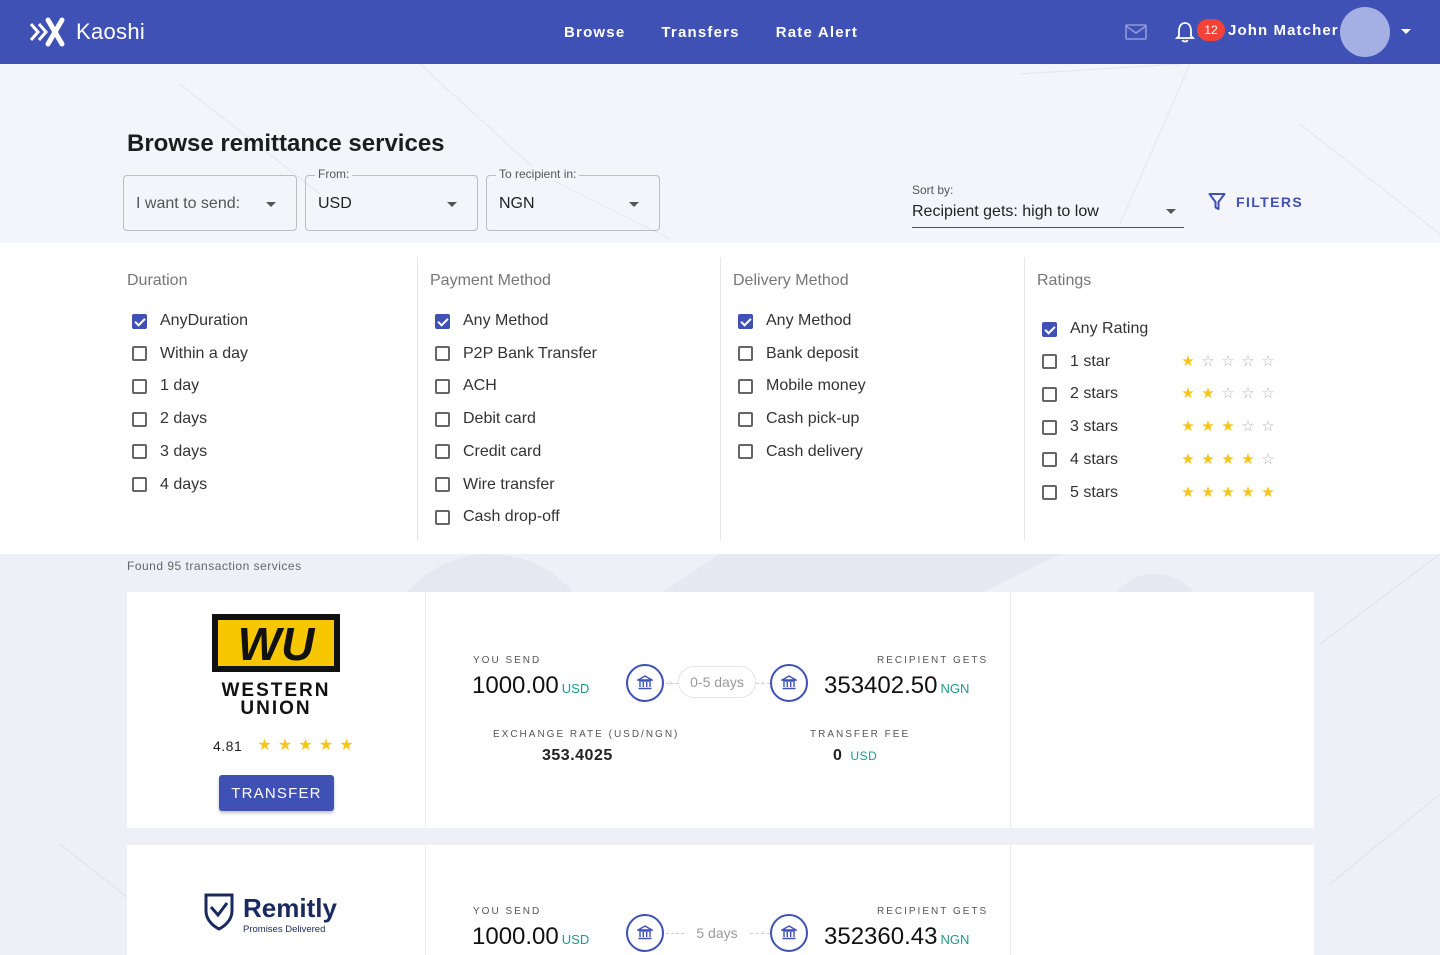 Image resolution: width=1440 pixels, height=955 pixels. What do you see at coordinates (800, 452) in the screenshot?
I see `filter-option: Cash delivery` at bounding box center [800, 452].